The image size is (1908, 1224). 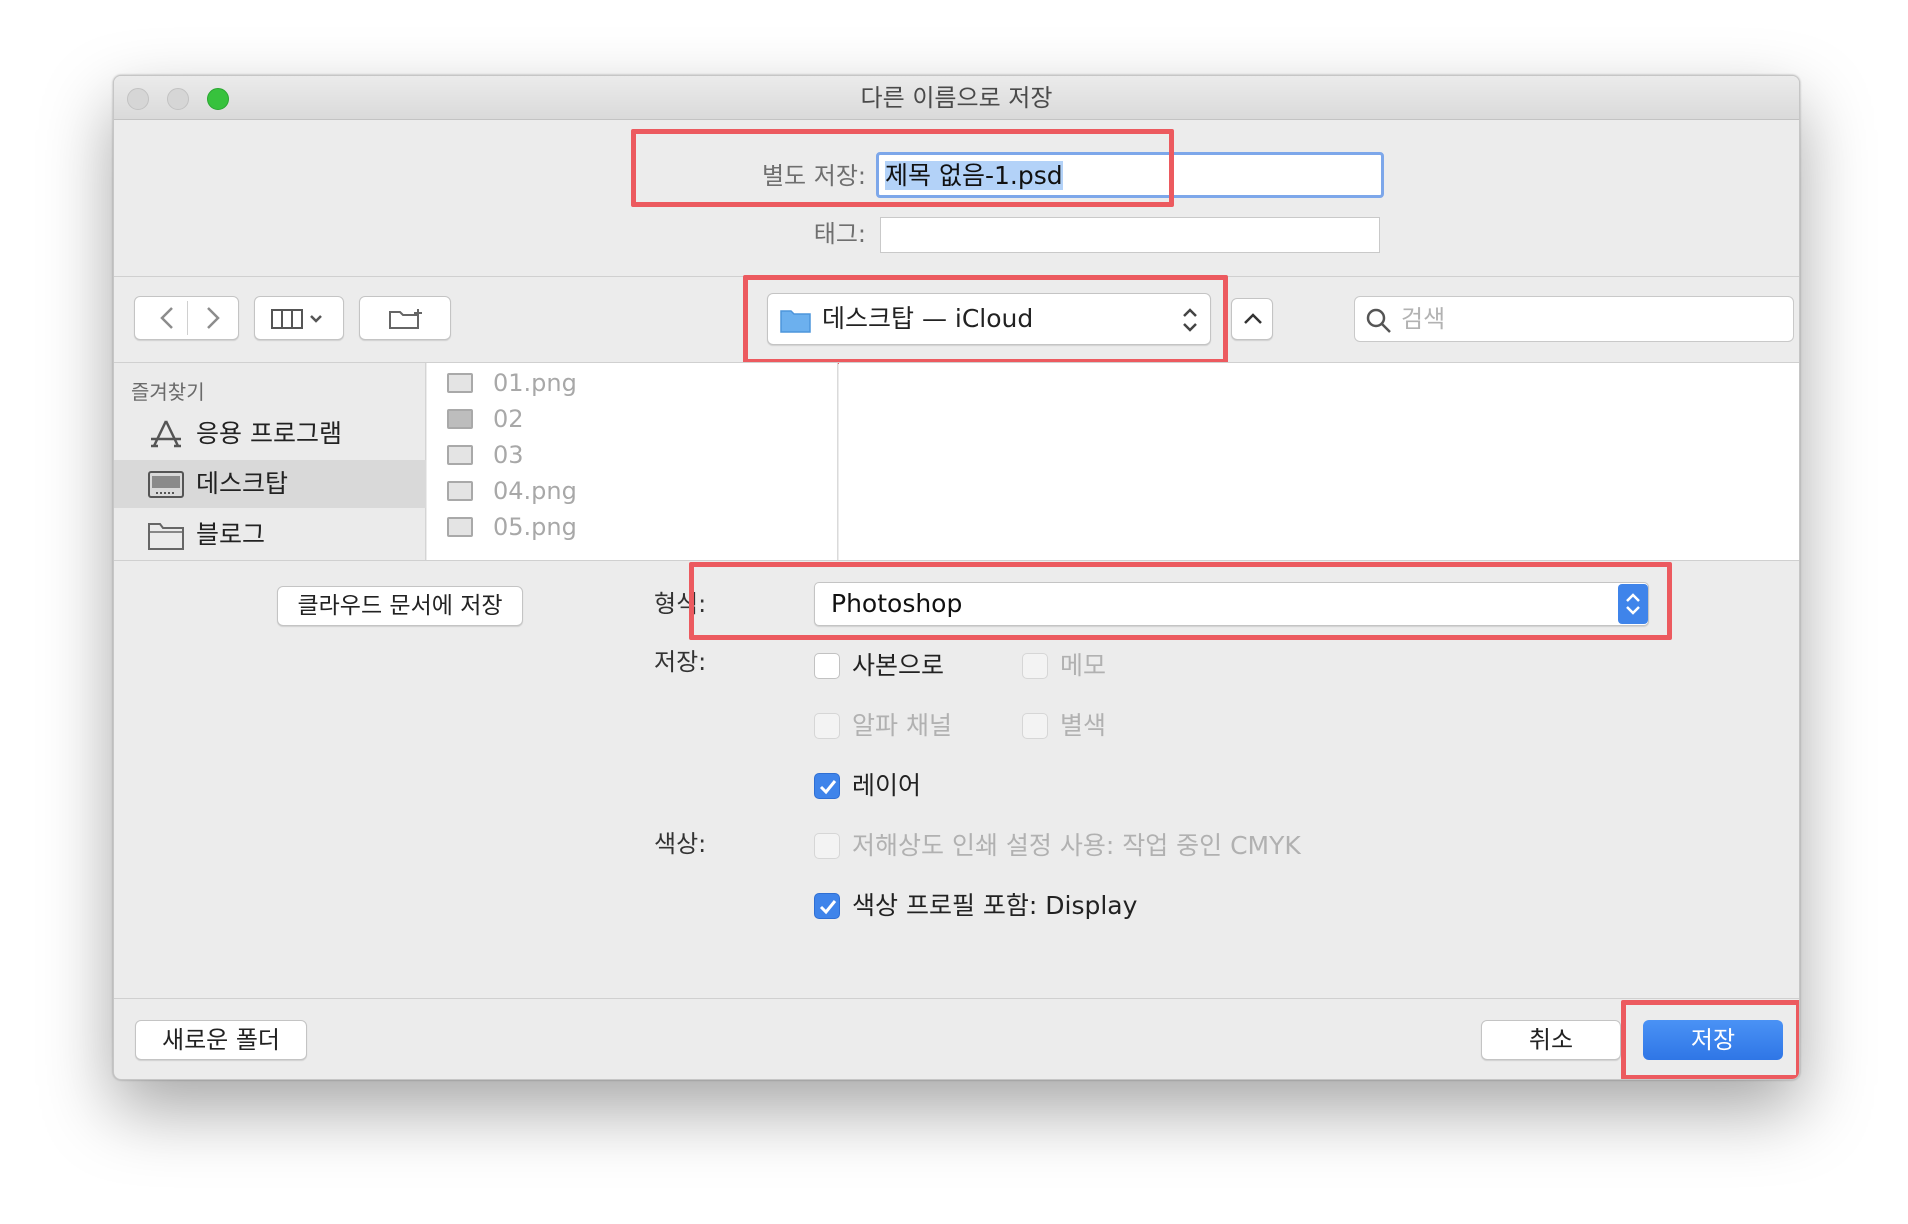 I want to click on file-item: 01.png, so click(x=629, y=383).